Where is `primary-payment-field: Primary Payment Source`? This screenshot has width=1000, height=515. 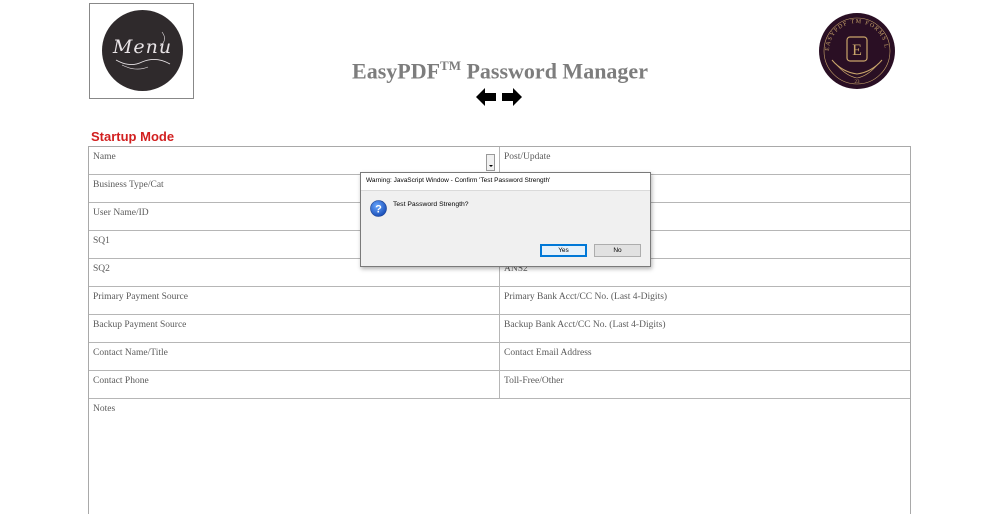 primary-payment-field: Primary Payment Source is located at coordinates (294, 300).